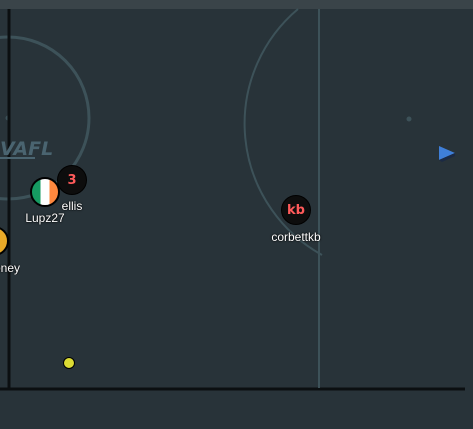 The width and height of the screenshot is (473, 429). Describe the element at coordinates (45, 218) in the screenshot. I see `player-nick-lupz27: Lupz27` at that location.